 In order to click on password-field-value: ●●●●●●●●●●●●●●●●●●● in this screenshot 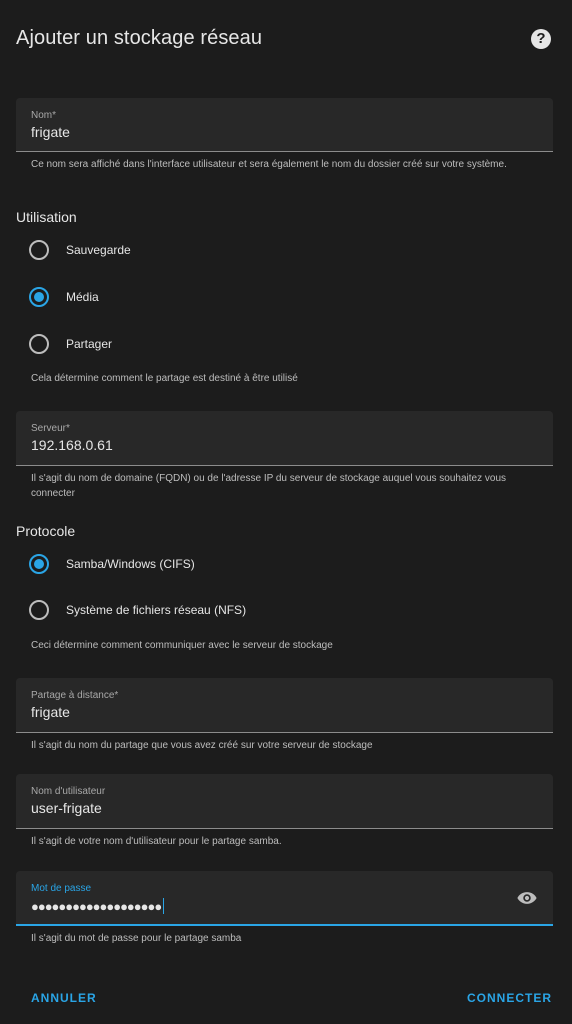, I will do `click(98, 906)`.